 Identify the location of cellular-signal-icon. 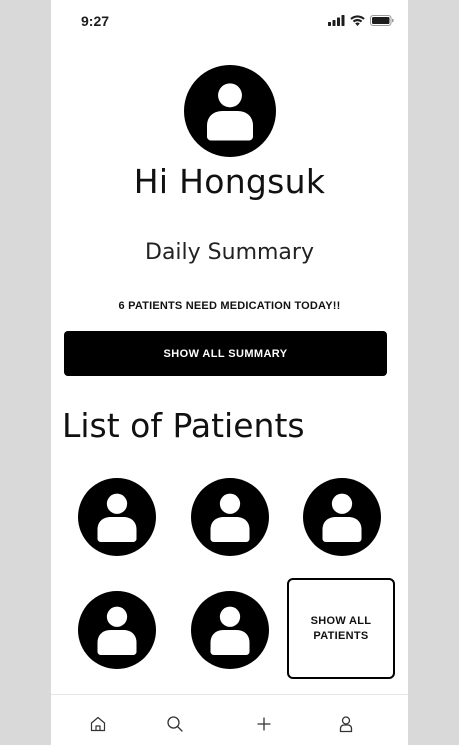
(336, 20).